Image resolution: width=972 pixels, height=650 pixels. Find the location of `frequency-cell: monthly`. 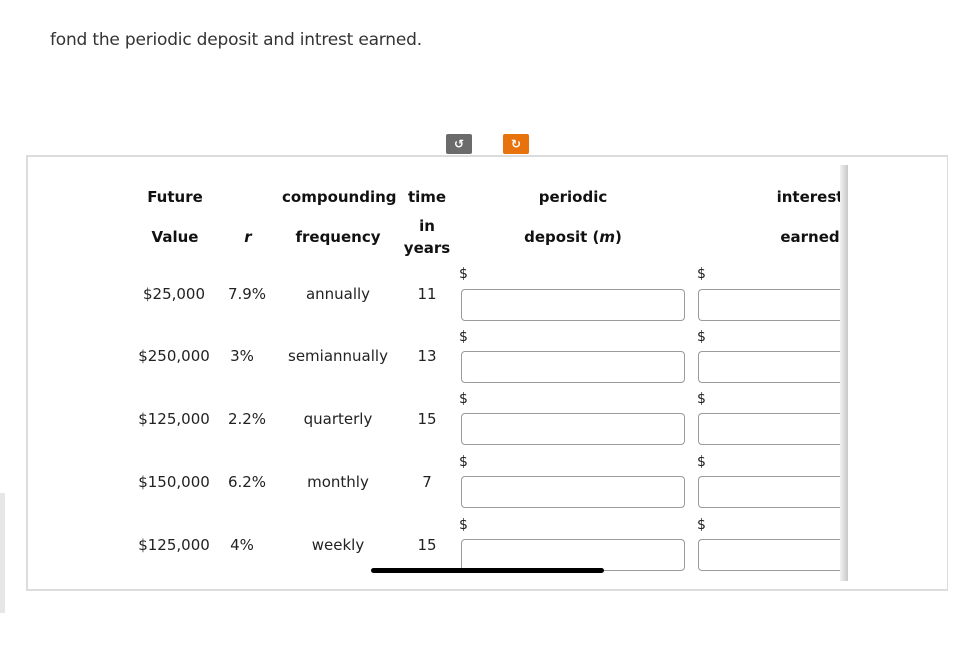

frequency-cell: monthly is located at coordinates (338, 482).